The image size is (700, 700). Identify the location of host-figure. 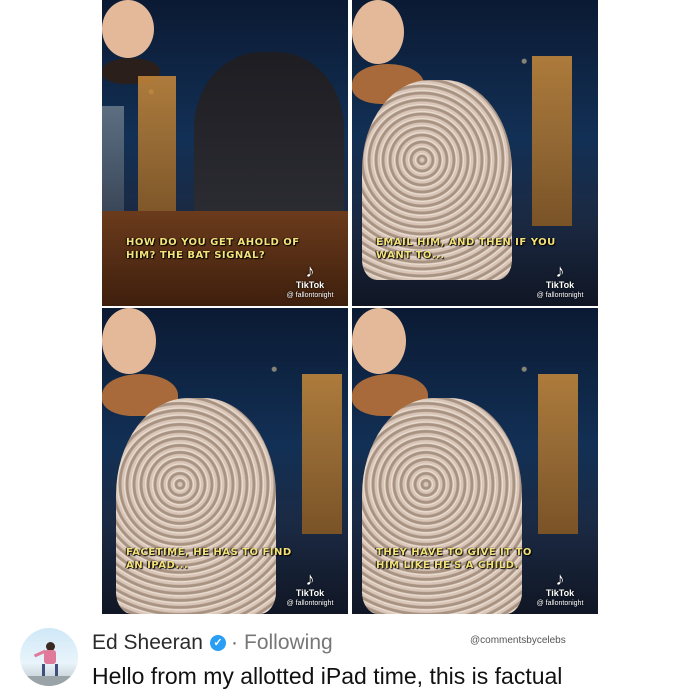
(269, 137).